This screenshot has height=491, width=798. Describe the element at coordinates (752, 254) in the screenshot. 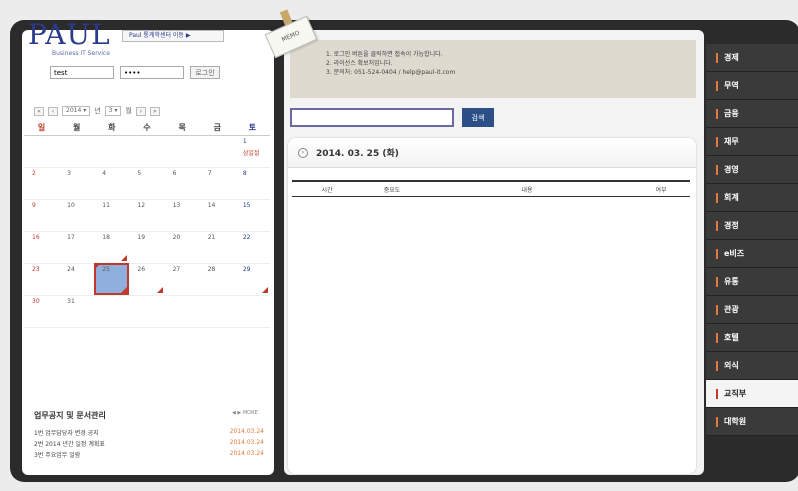

I see `nav-item: e비즈` at that location.